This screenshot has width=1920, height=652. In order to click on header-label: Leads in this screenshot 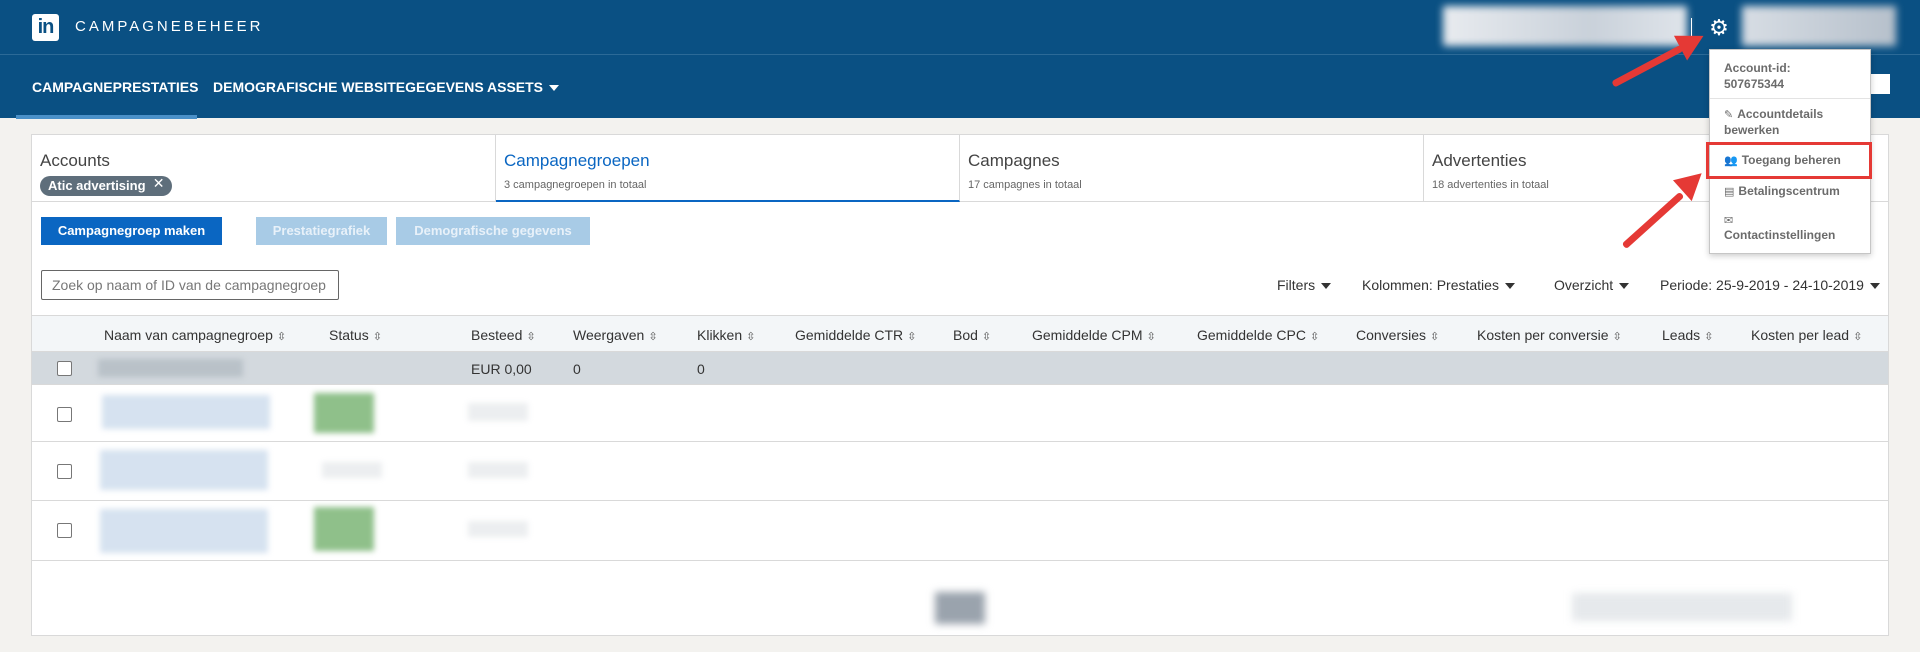, I will do `click(1681, 335)`.